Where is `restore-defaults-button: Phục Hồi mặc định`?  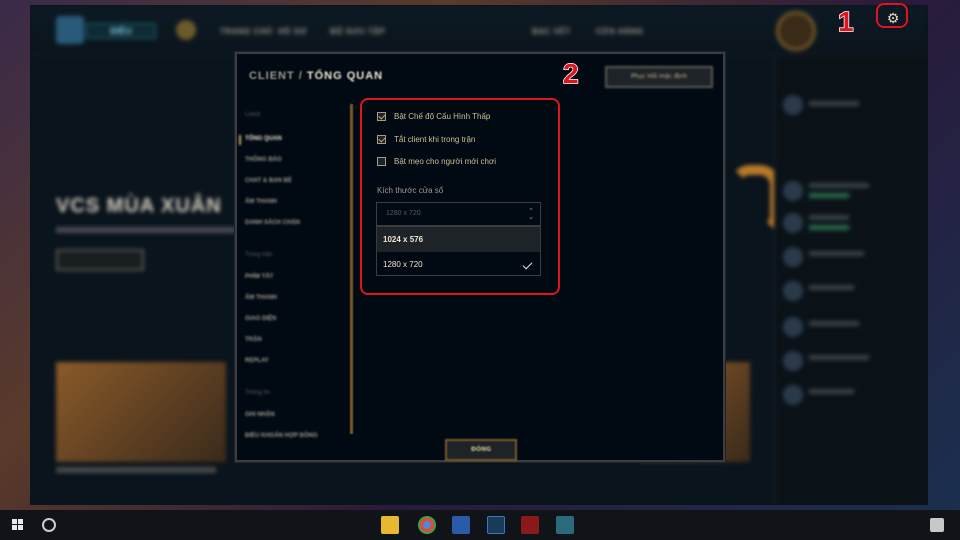 restore-defaults-button: Phục Hồi mặc định is located at coordinates (659, 77).